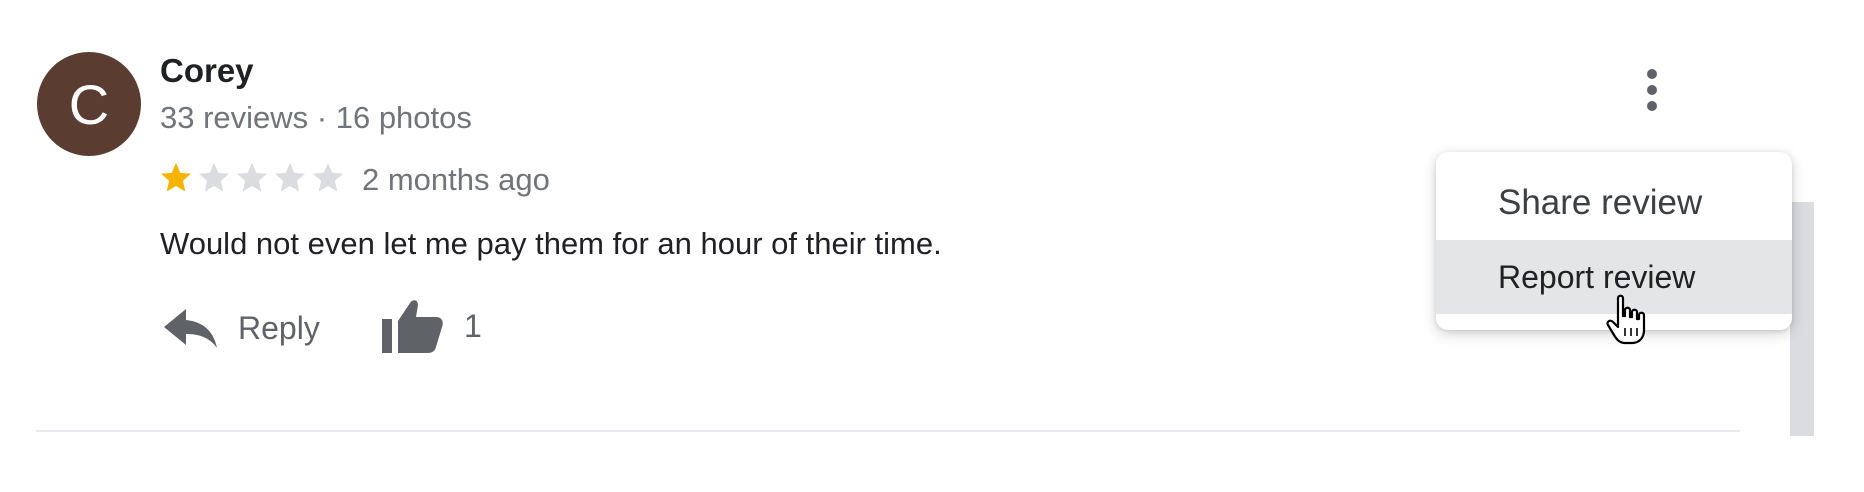 This screenshot has height=492, width=1864. I want to click on avatar: C, so click(89, 104).